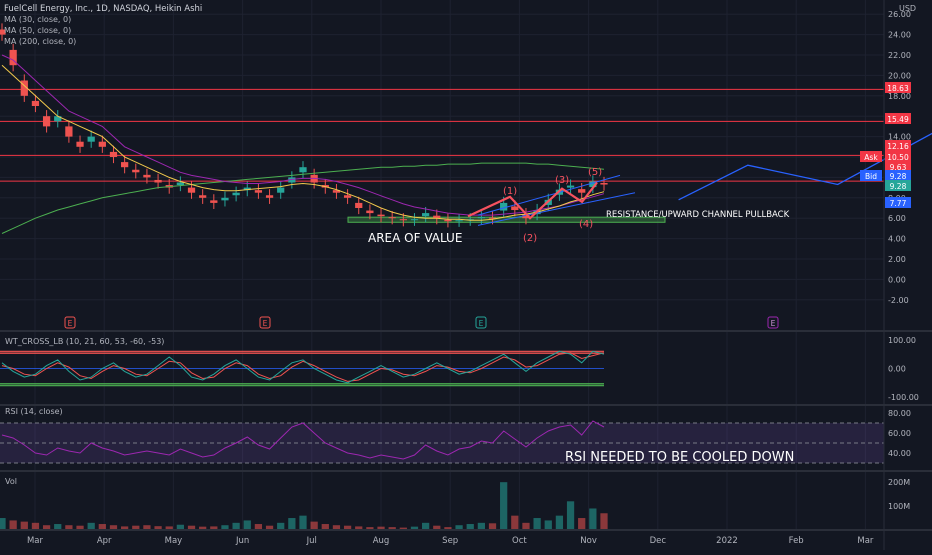 This screenshot has width=932, height=555. Describe the element at coordinates (586, 224) in the screenshot. I see `wave-label-4: (4)` at that location.